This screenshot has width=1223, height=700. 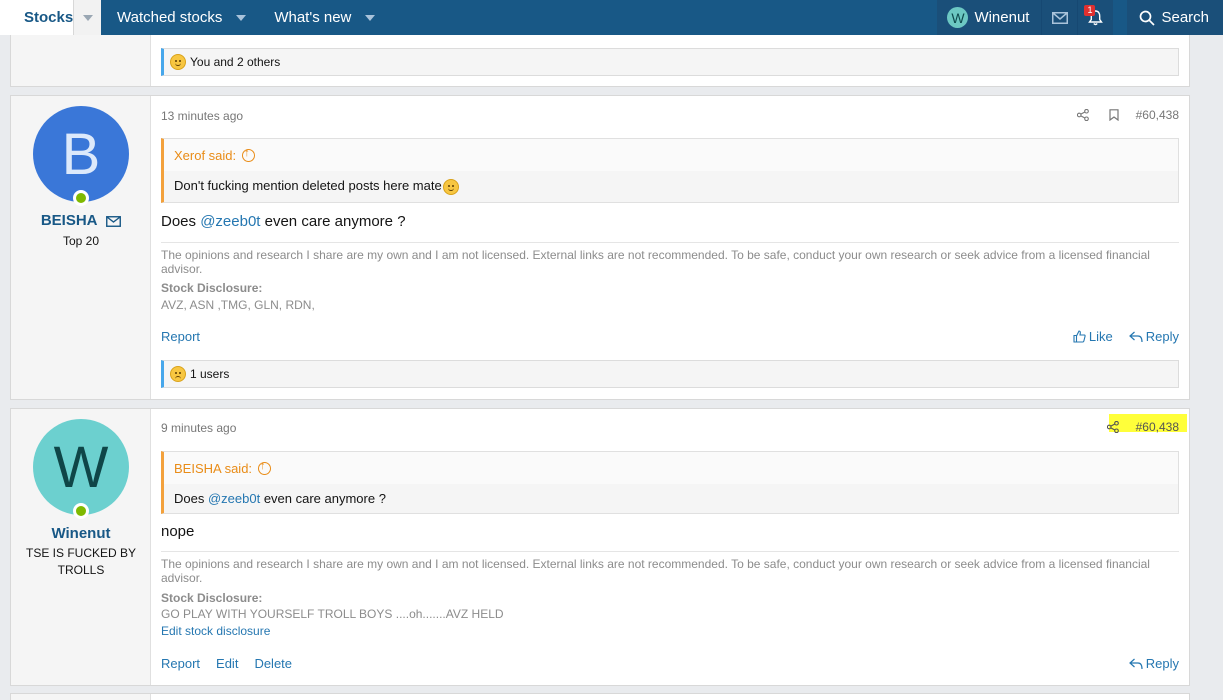 What do you see at coordinates (202, 116) in the screenshot?
I see `post-time: 13 minutes ago` at bounding box center [202, 116].